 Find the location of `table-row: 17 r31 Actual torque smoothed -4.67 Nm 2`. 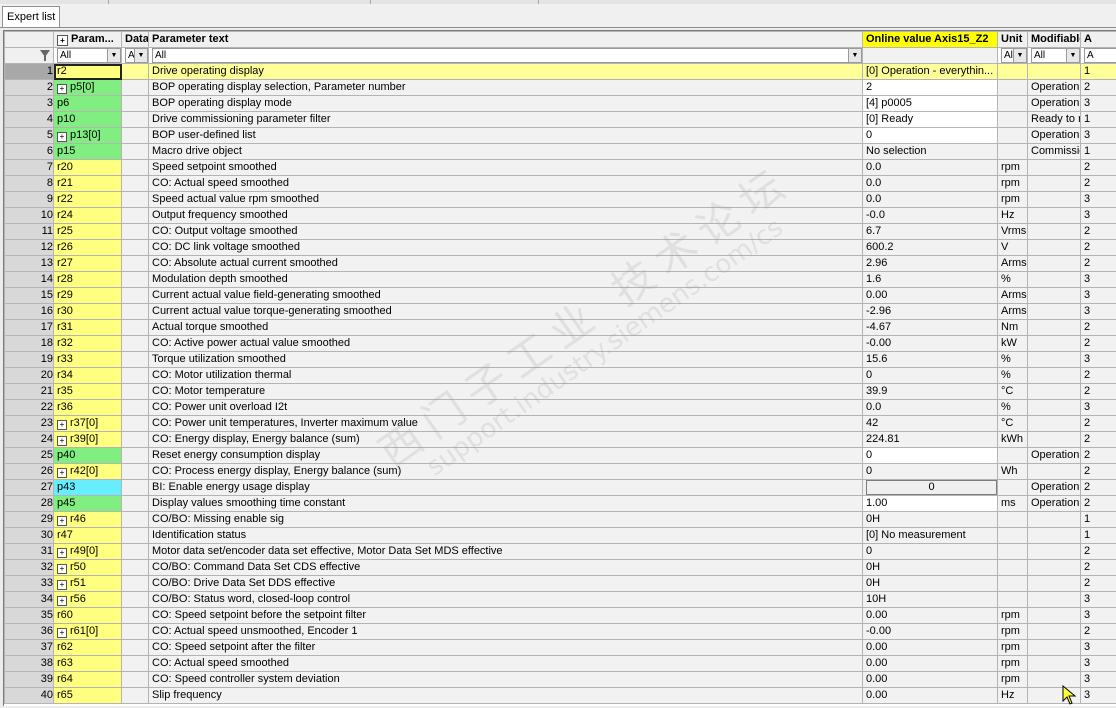

table-row: 17 r31 Actual torque smoothed -4.67 Nm 2 is located at coordinates (560, 327).